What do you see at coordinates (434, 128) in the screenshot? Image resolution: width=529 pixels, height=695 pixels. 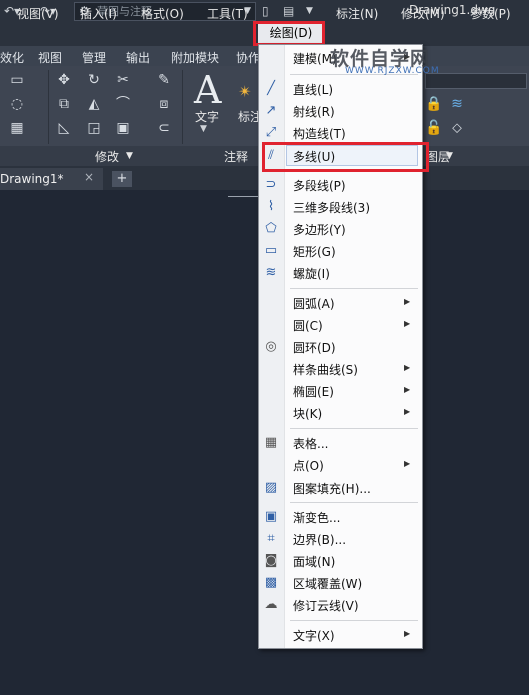 I see `layer-unlock-icon: 🔓` at bounding box center [434, 128].